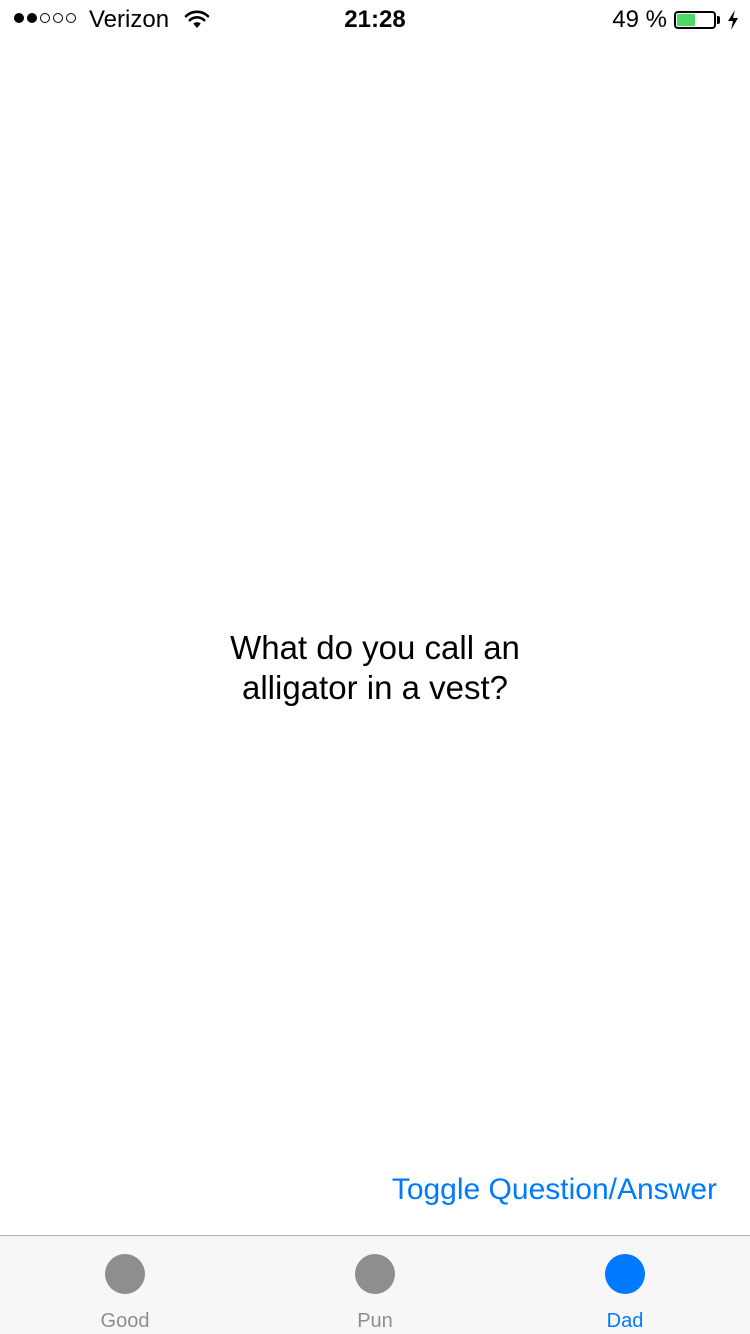  I want to click on battery-percentage: 49 %, so click(639, 19).